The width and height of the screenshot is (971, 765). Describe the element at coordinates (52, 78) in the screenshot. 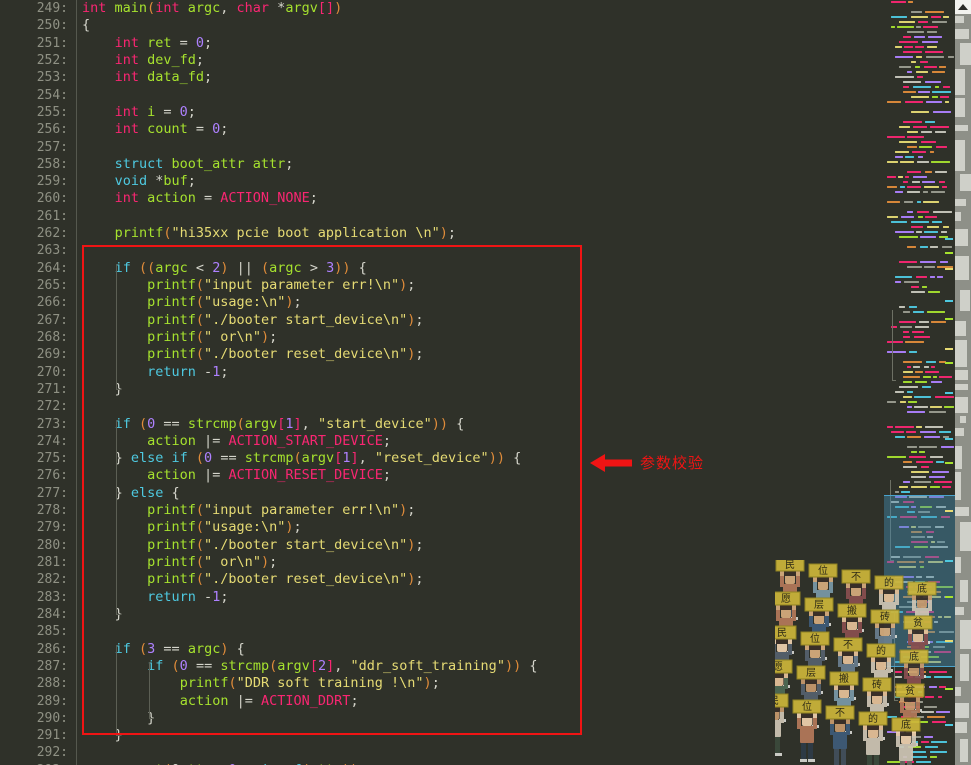

I see `line-number: 253:` at that location.